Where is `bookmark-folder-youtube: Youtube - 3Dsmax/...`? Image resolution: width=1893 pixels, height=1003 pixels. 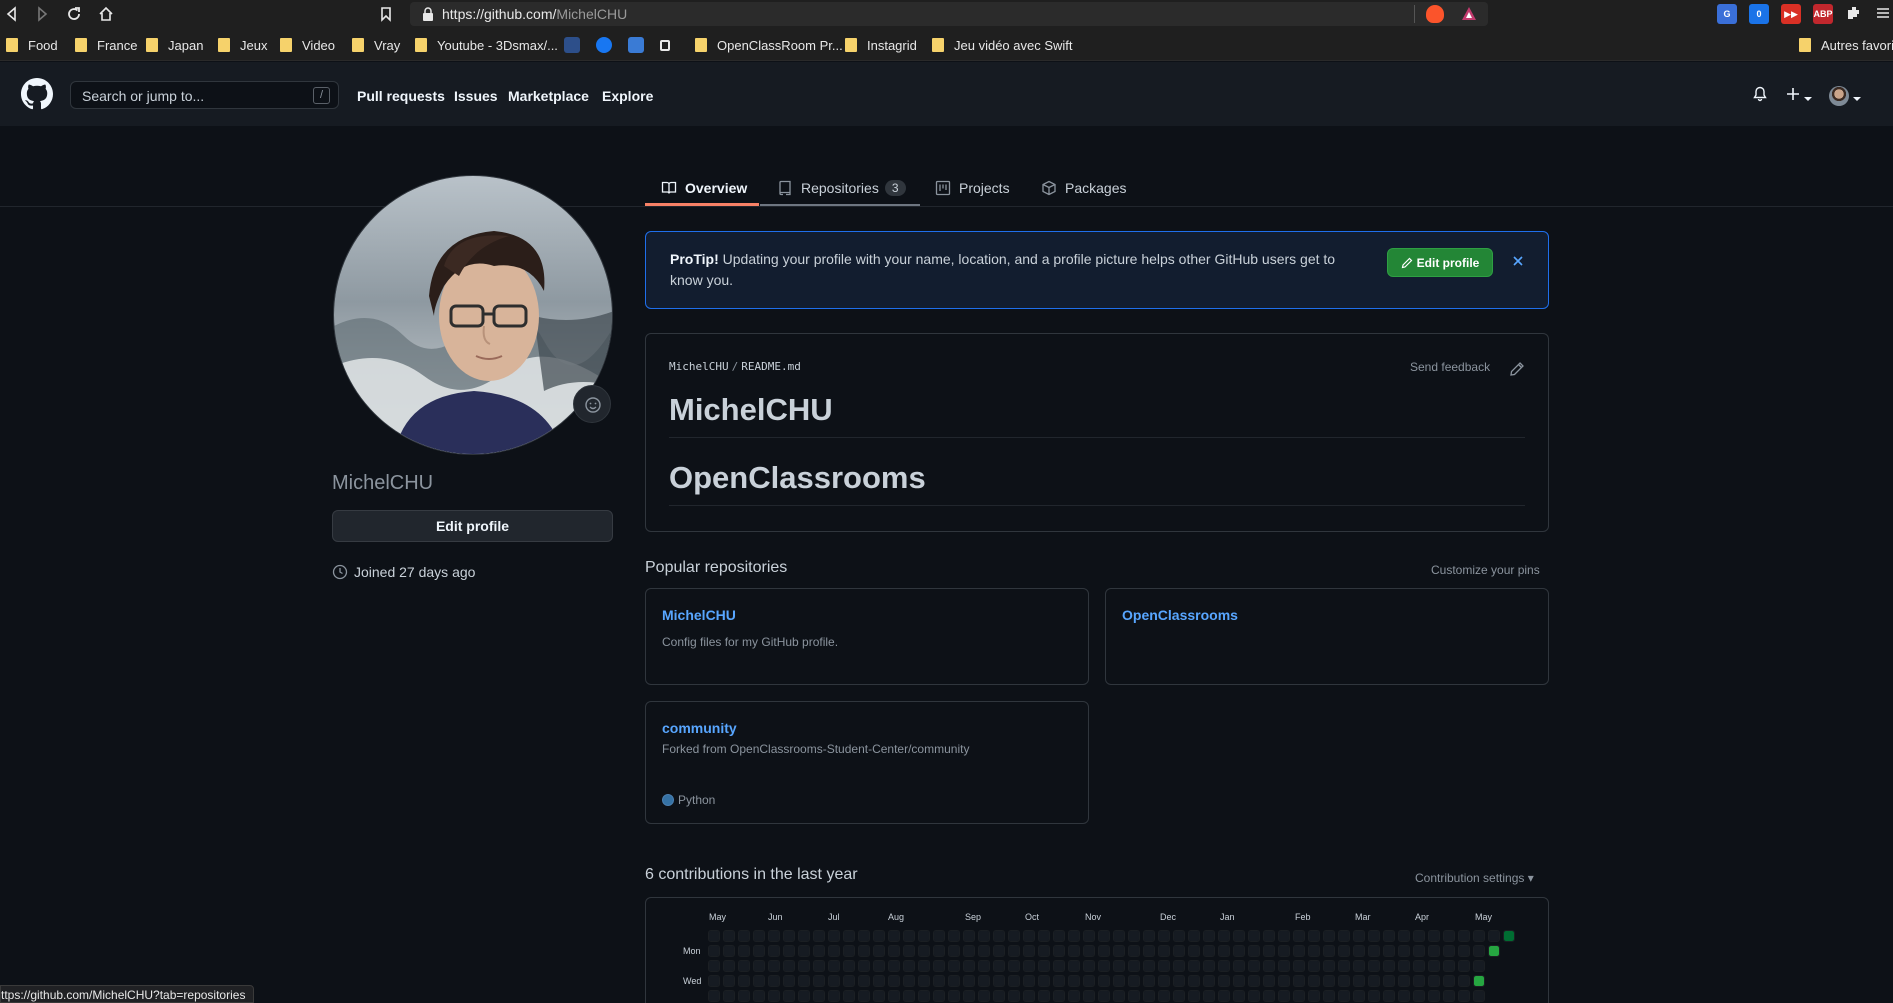
bookmark-folder-youtube: Youtube - 3Dsmax/... is located at coordinates (486, 45).